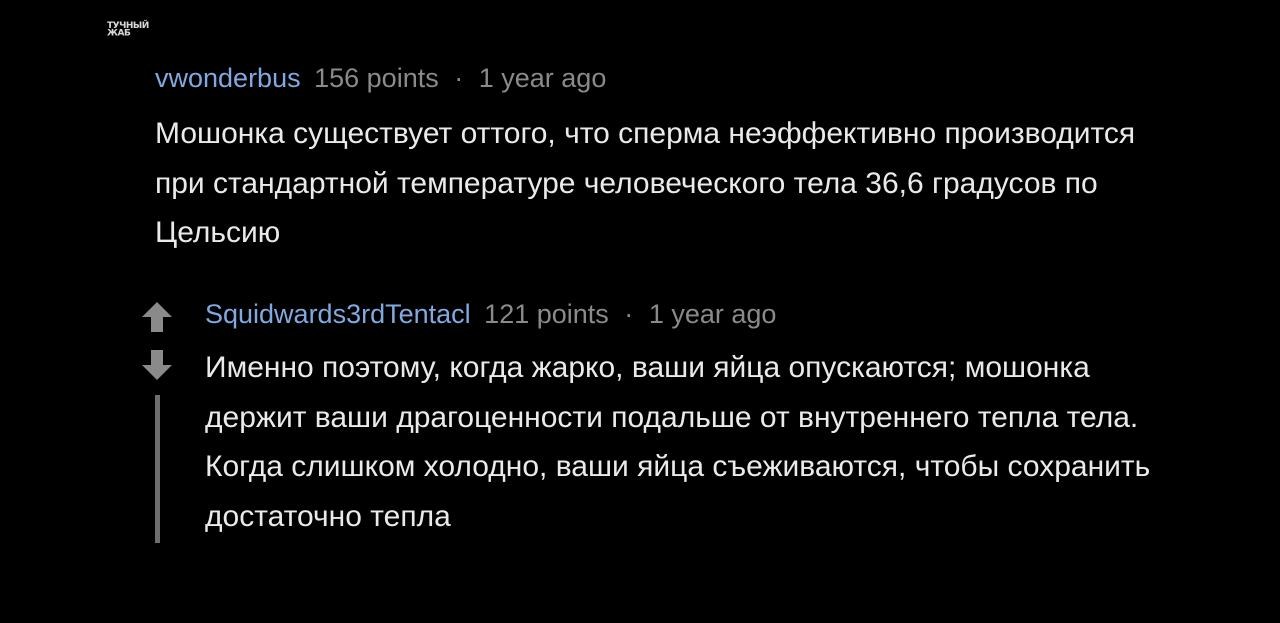  What do you see at coordinates (157, 469) in the screenshot?
I see `thread-collapse-line` at bounding box center [157, 469].